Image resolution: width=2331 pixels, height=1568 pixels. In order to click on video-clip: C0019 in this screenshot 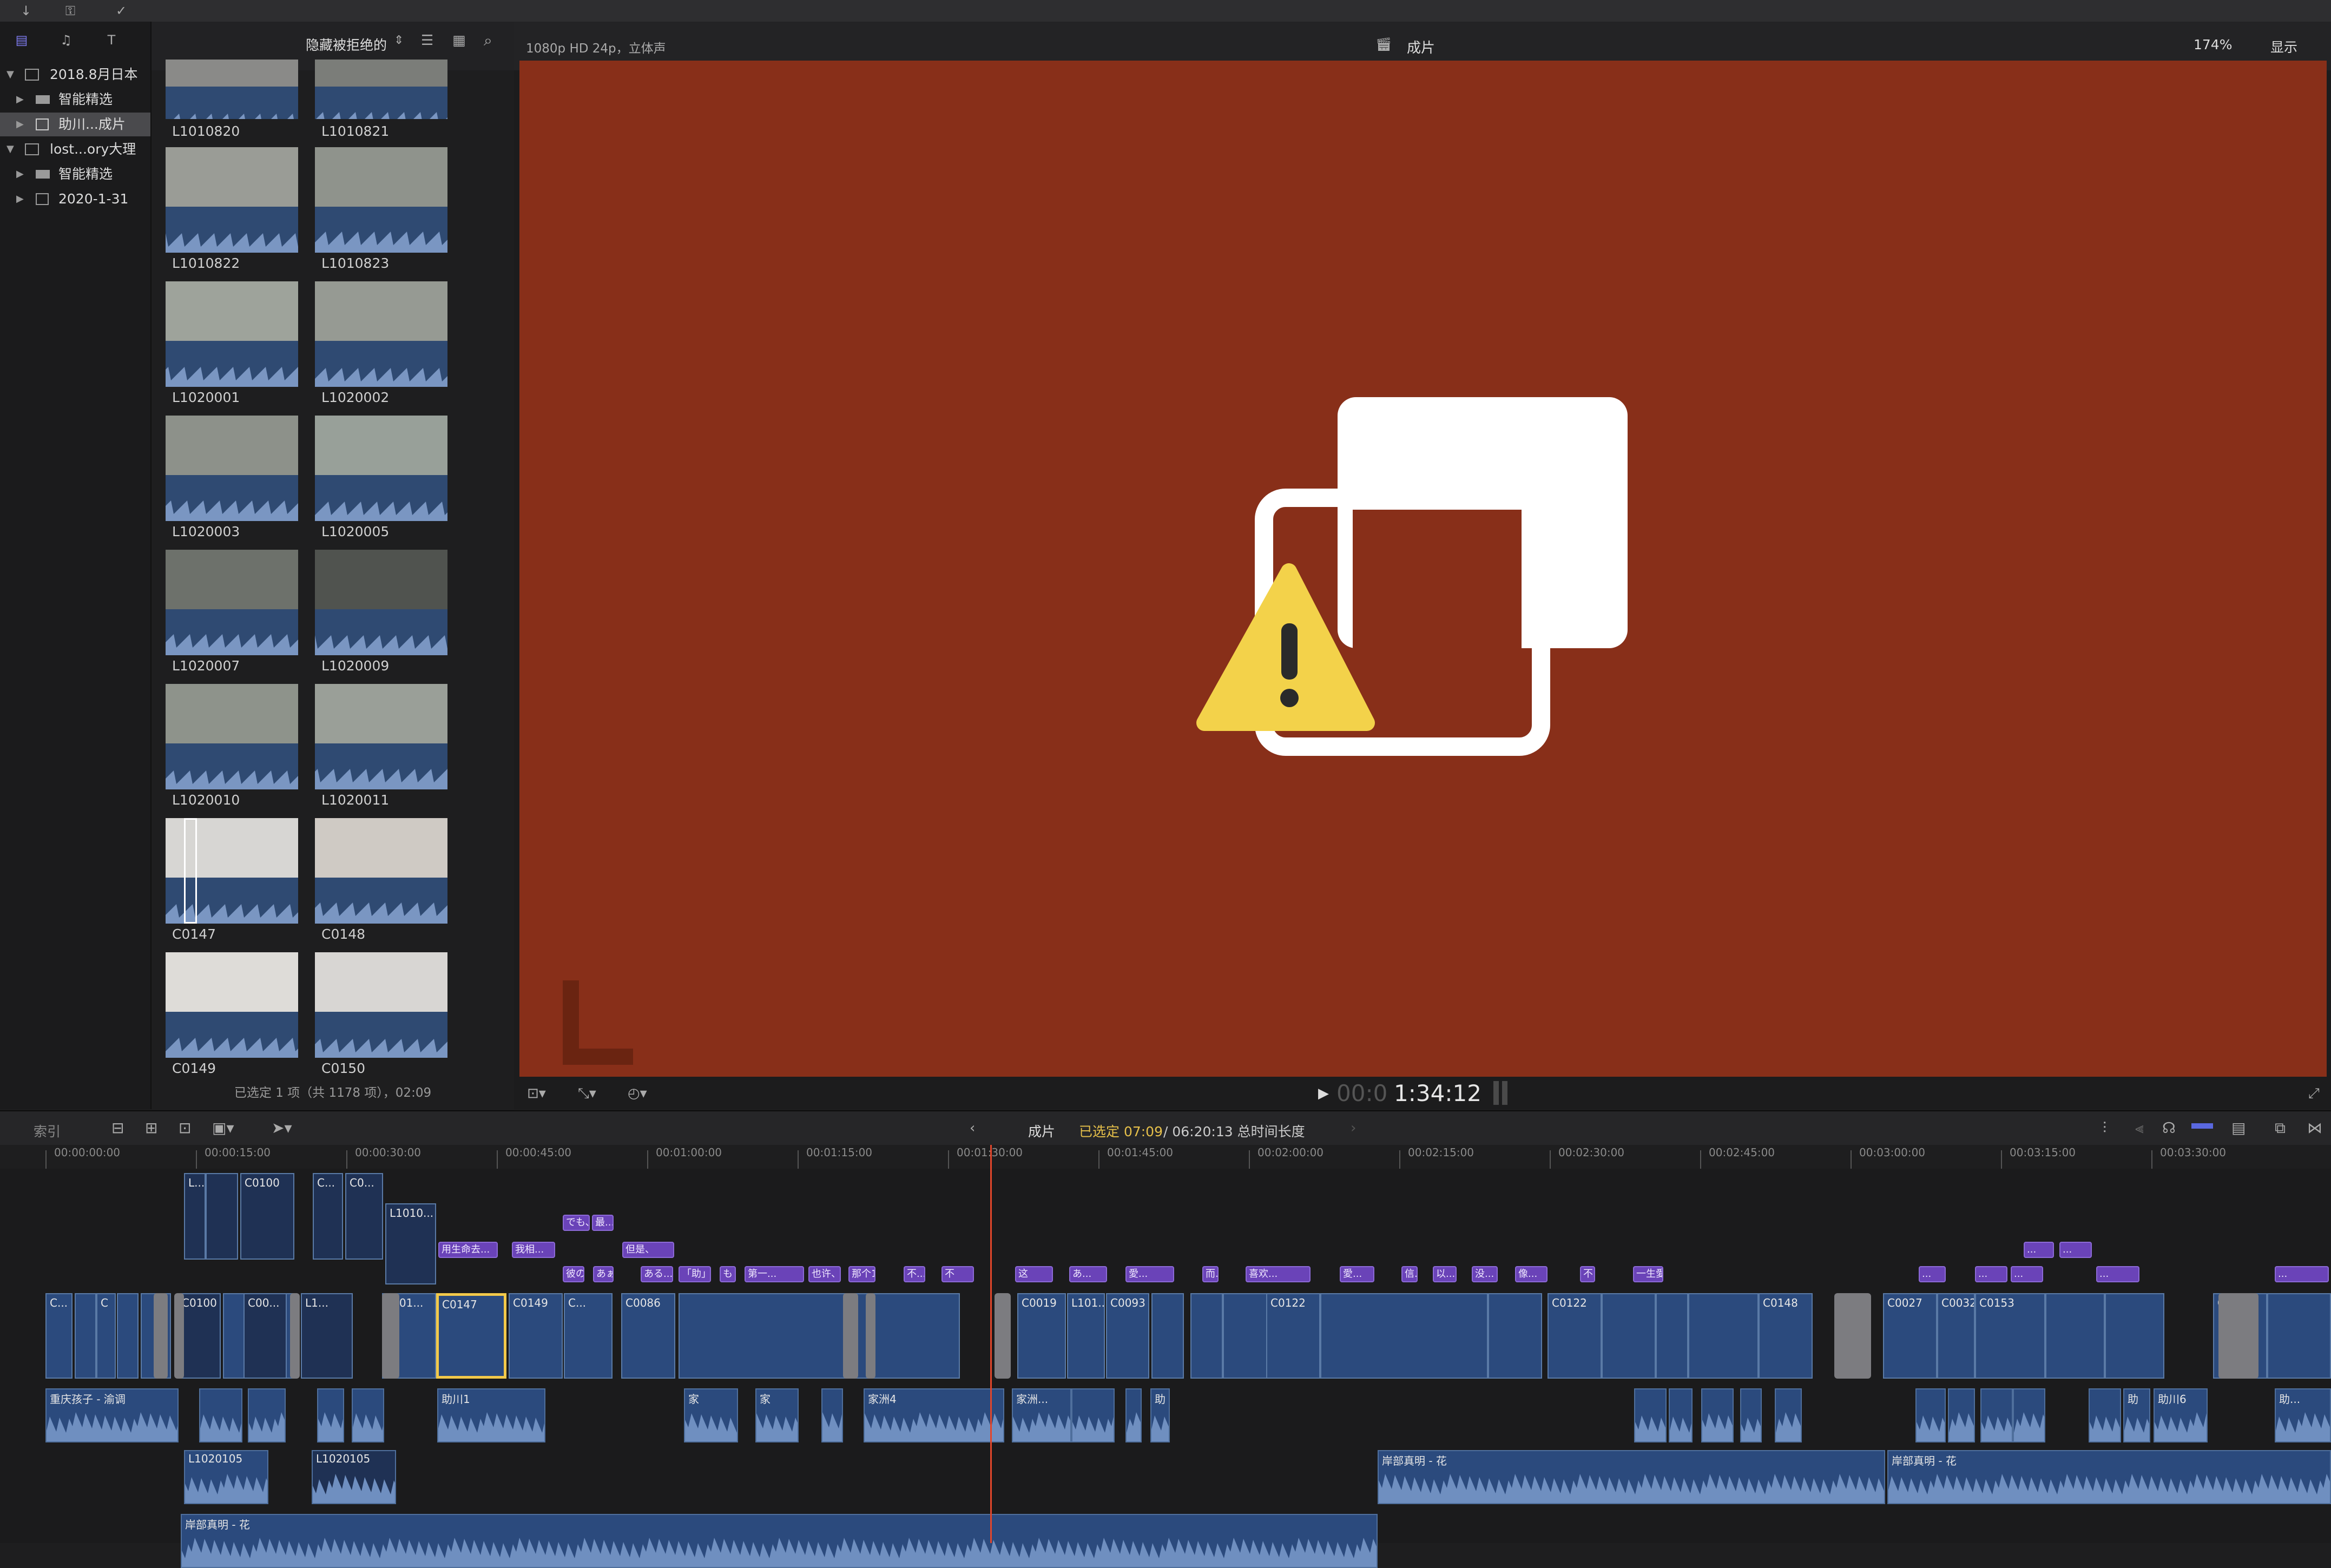, I will do `click(1041, 1336)`.